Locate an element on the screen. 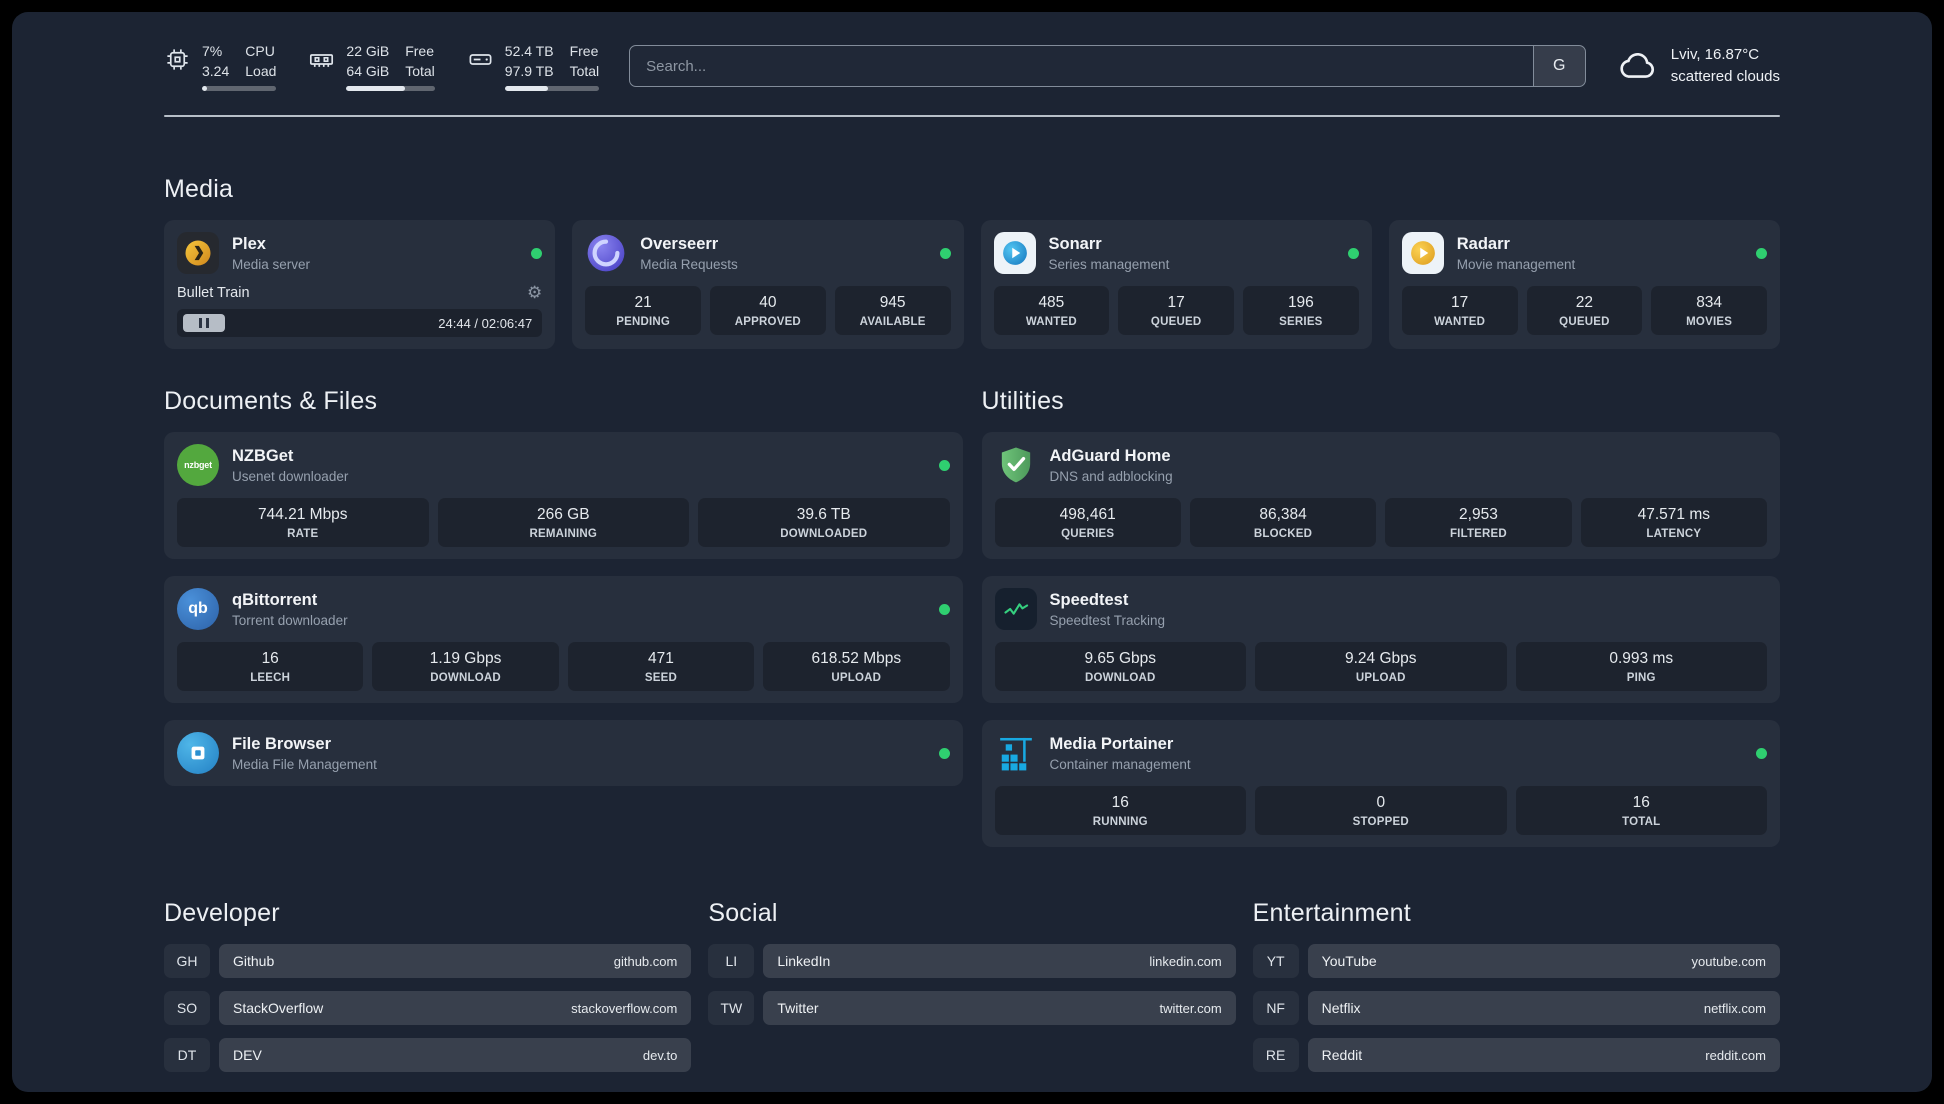  stat-block: 22 QUEUED is located at coordinates (1584, 311).